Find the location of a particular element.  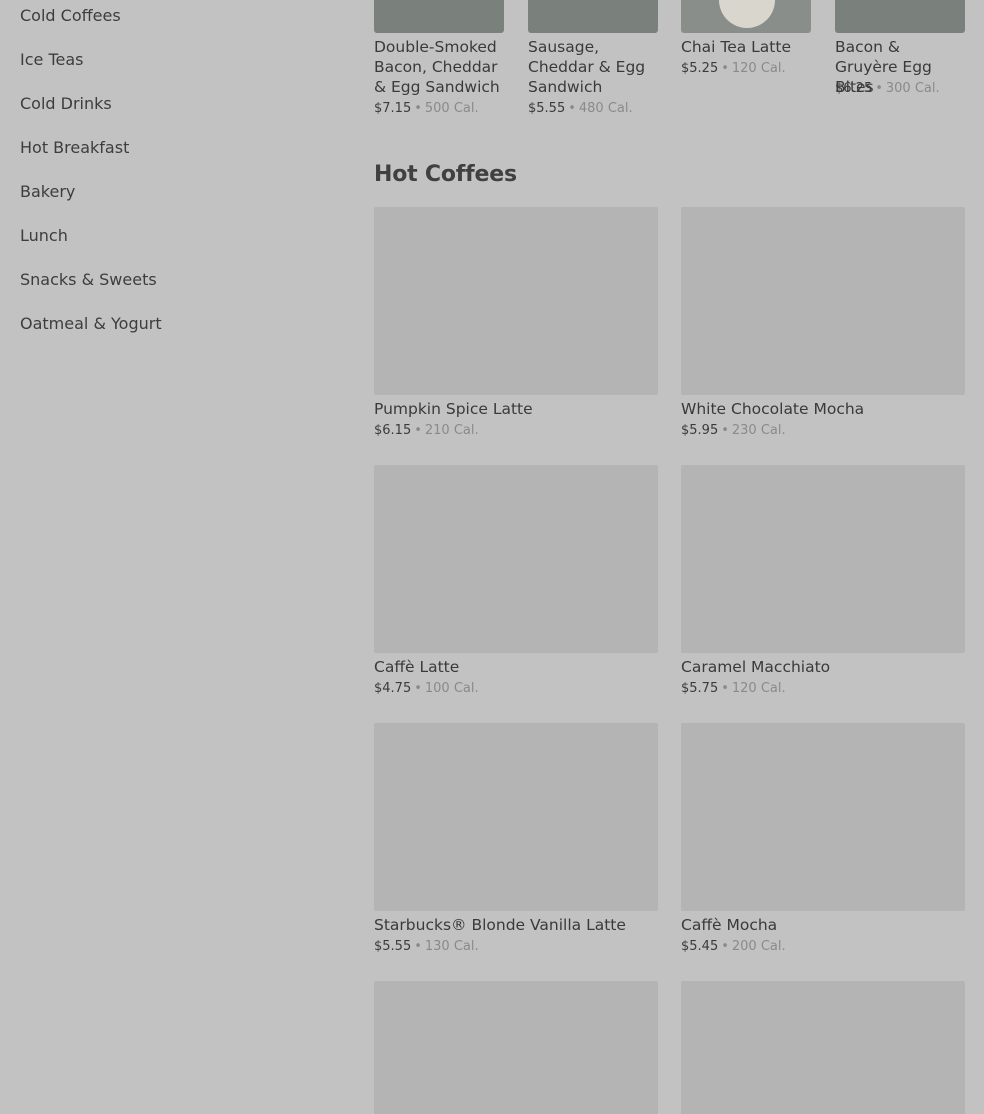

section-title-hot-coffees: Hot Coffees is located at coordinates (445, 174).